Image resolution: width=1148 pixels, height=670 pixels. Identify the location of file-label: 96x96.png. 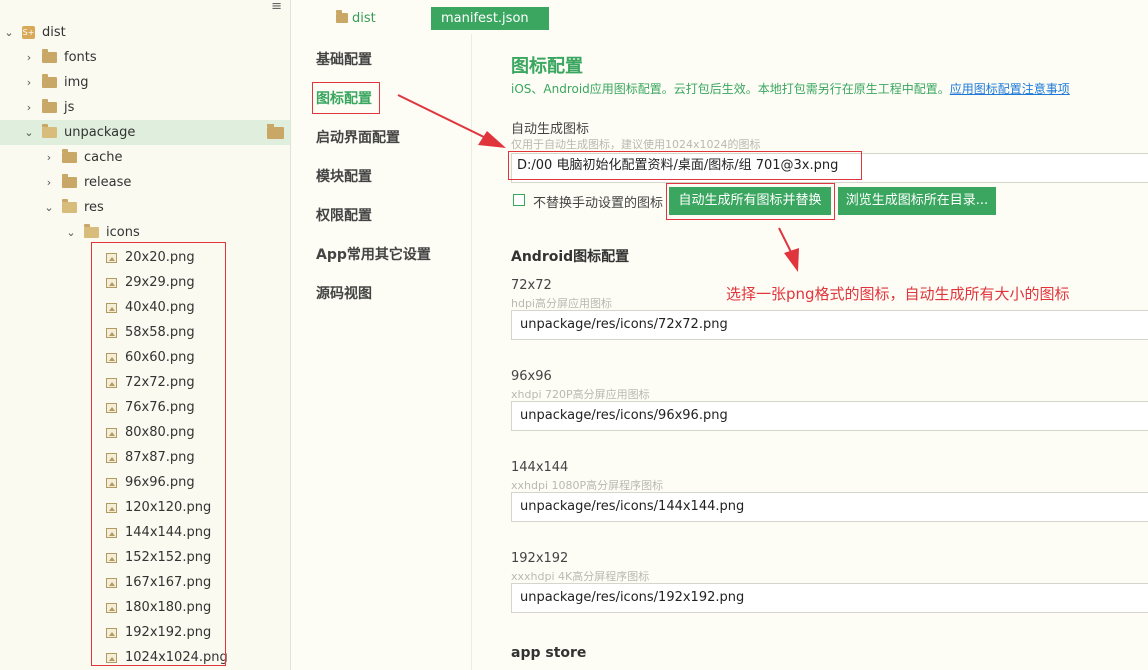
(160, 482).